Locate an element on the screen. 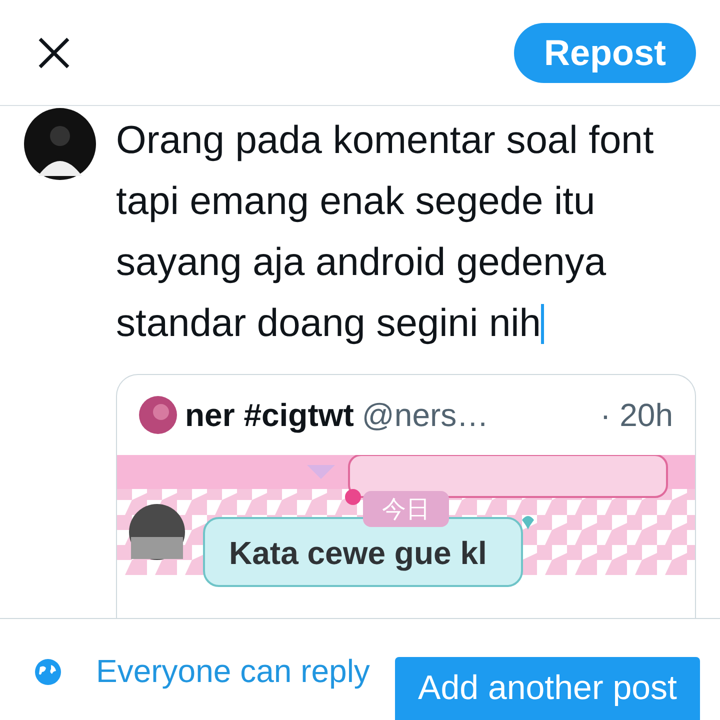  add-post-button: Add another post is located at coordinates (547, 688).